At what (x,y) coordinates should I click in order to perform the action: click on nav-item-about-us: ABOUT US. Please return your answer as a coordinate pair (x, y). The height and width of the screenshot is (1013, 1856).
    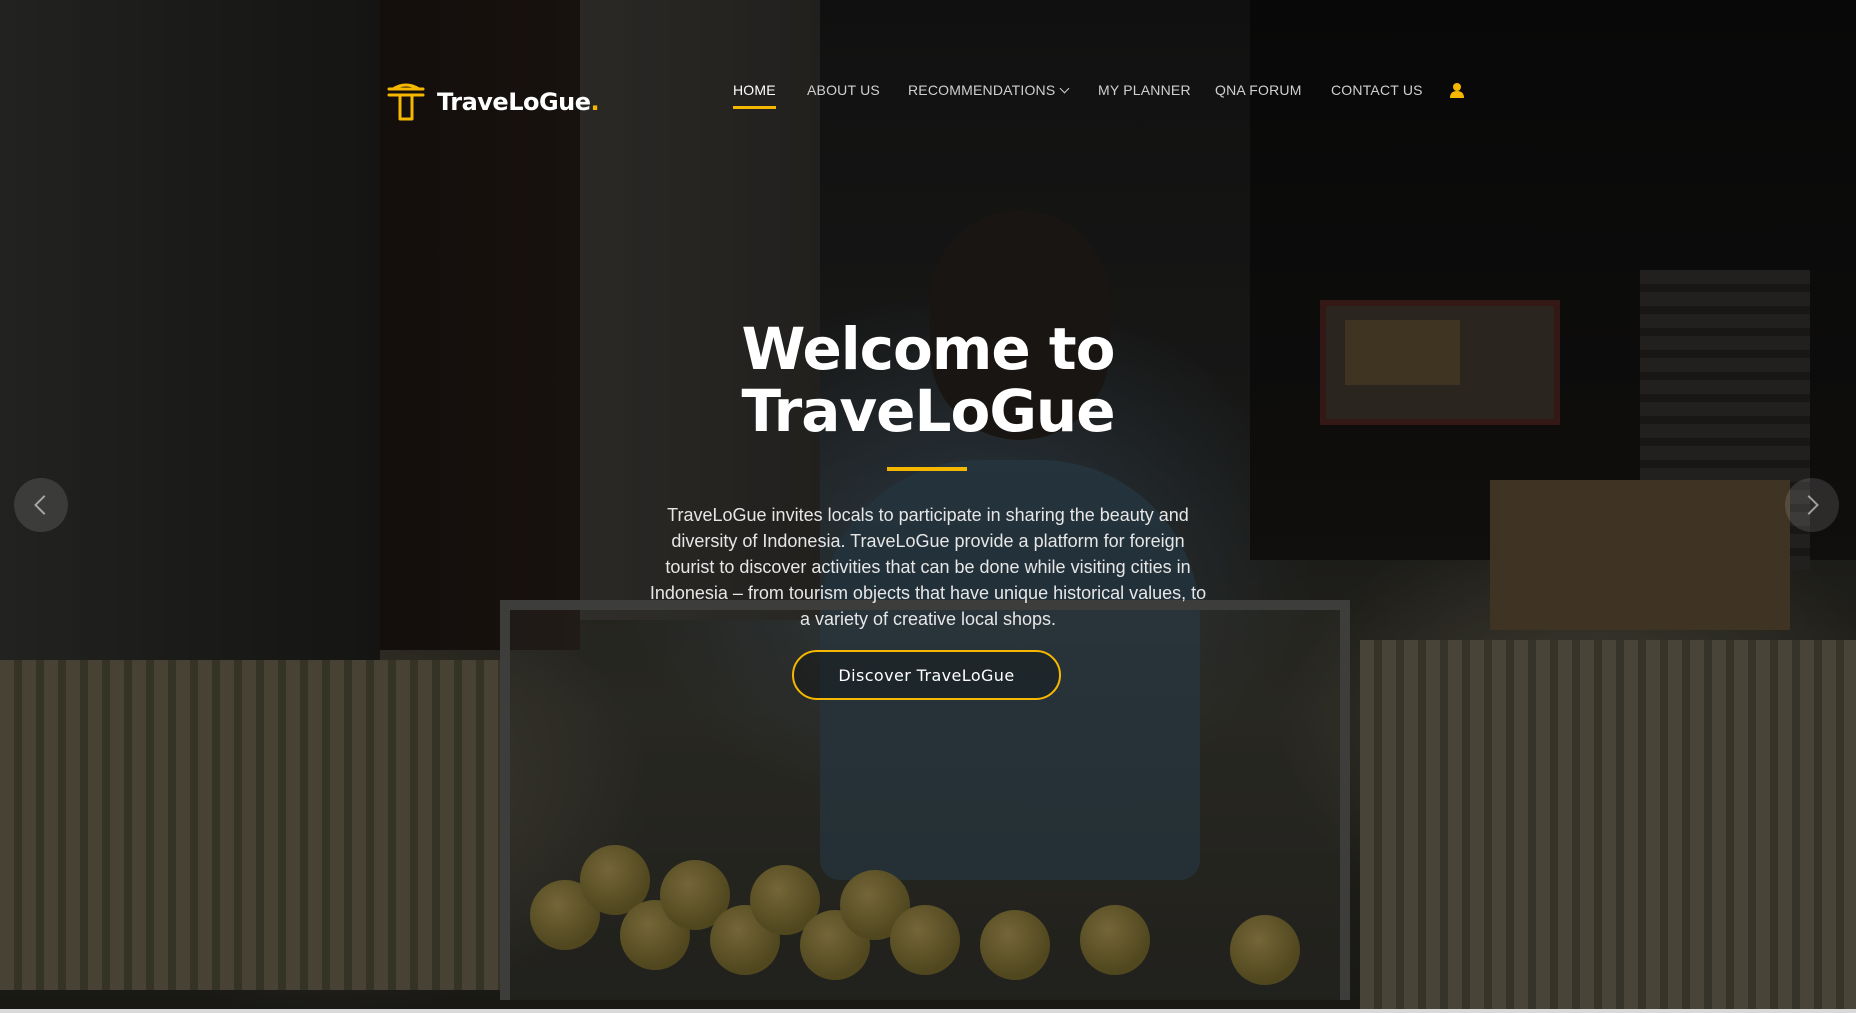
    Looking at the image, I should click on (843, 90).